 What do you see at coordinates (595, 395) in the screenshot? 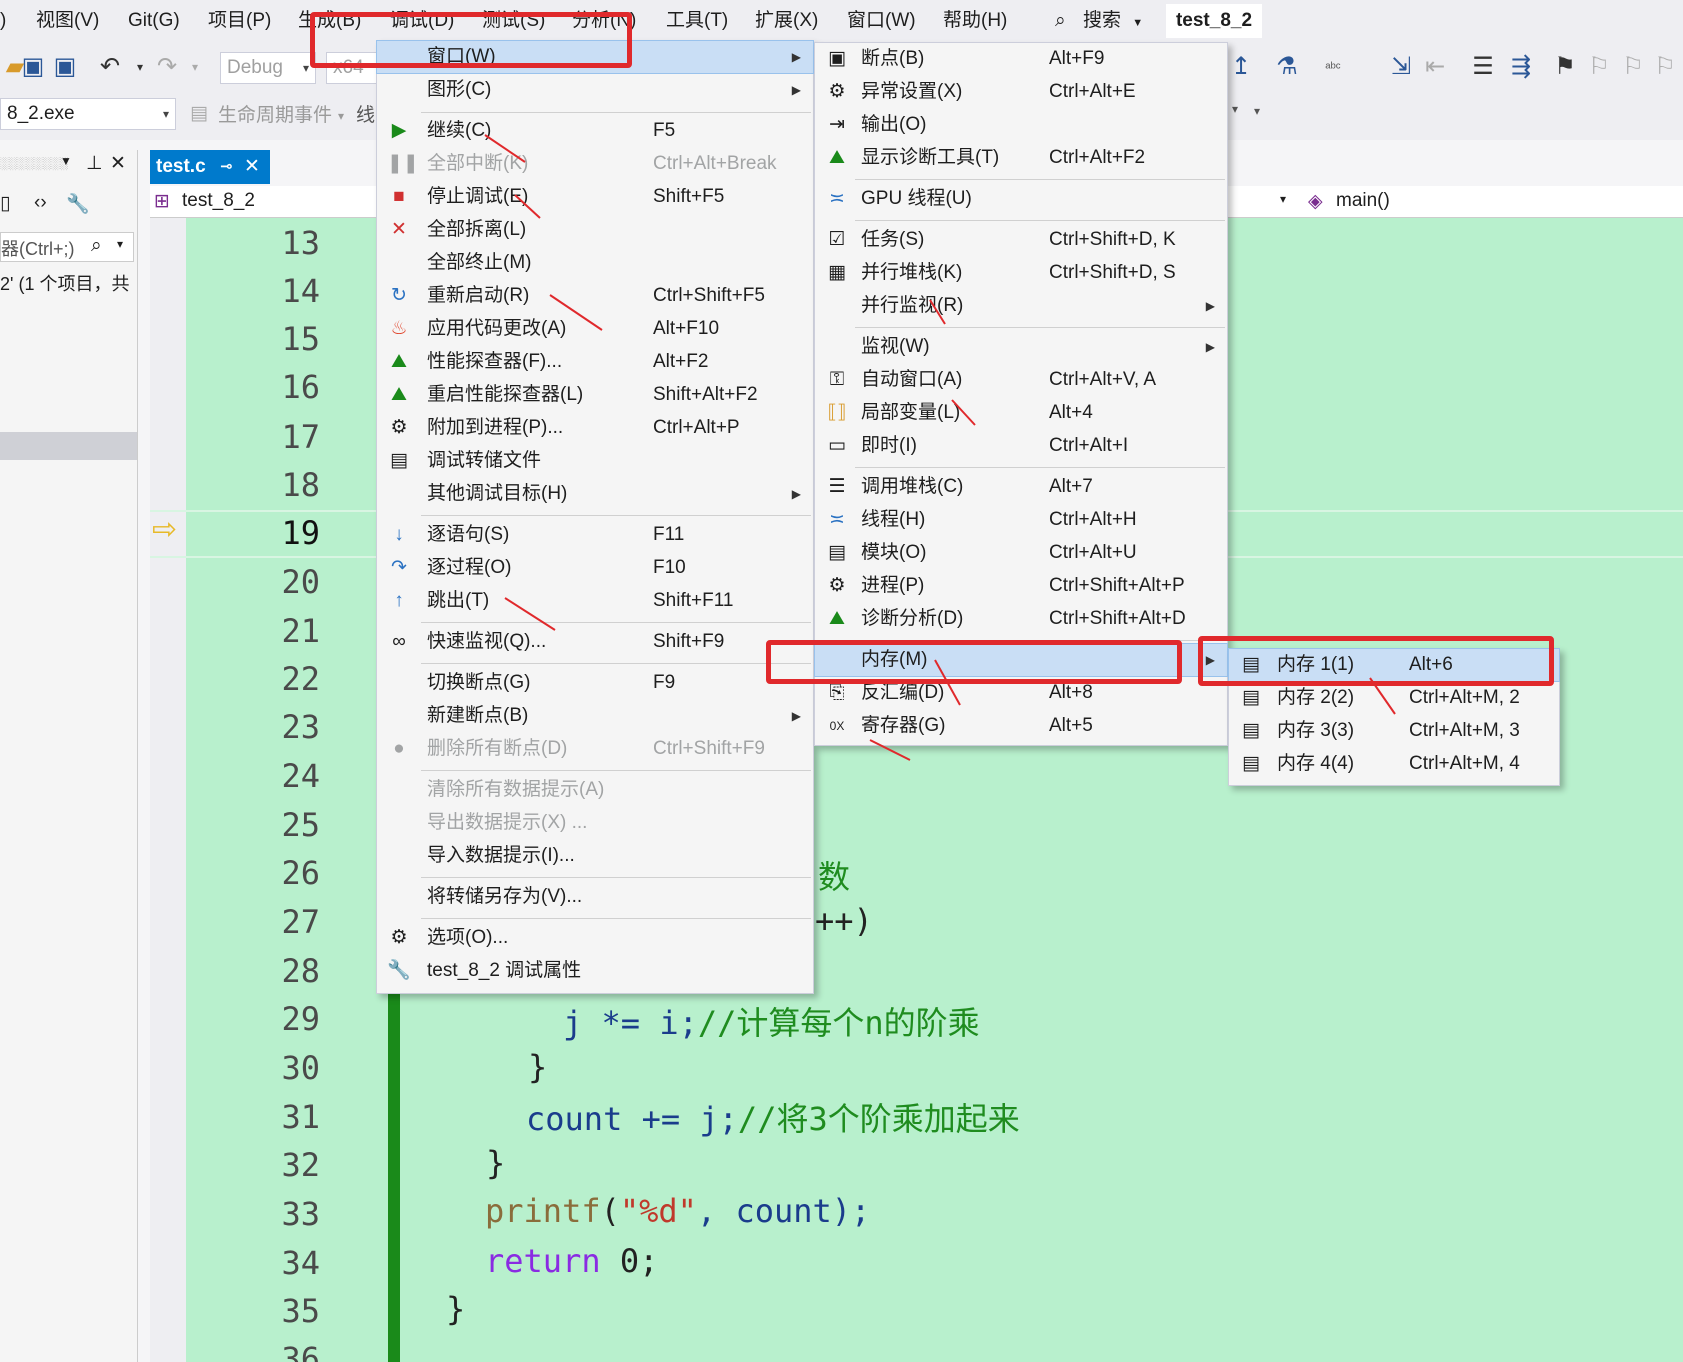
I see `menu-item-relaunch-profiler: ⛰ 重启性能探查器(L) Shift+Alt+F2` at bounding box center [595, 395].